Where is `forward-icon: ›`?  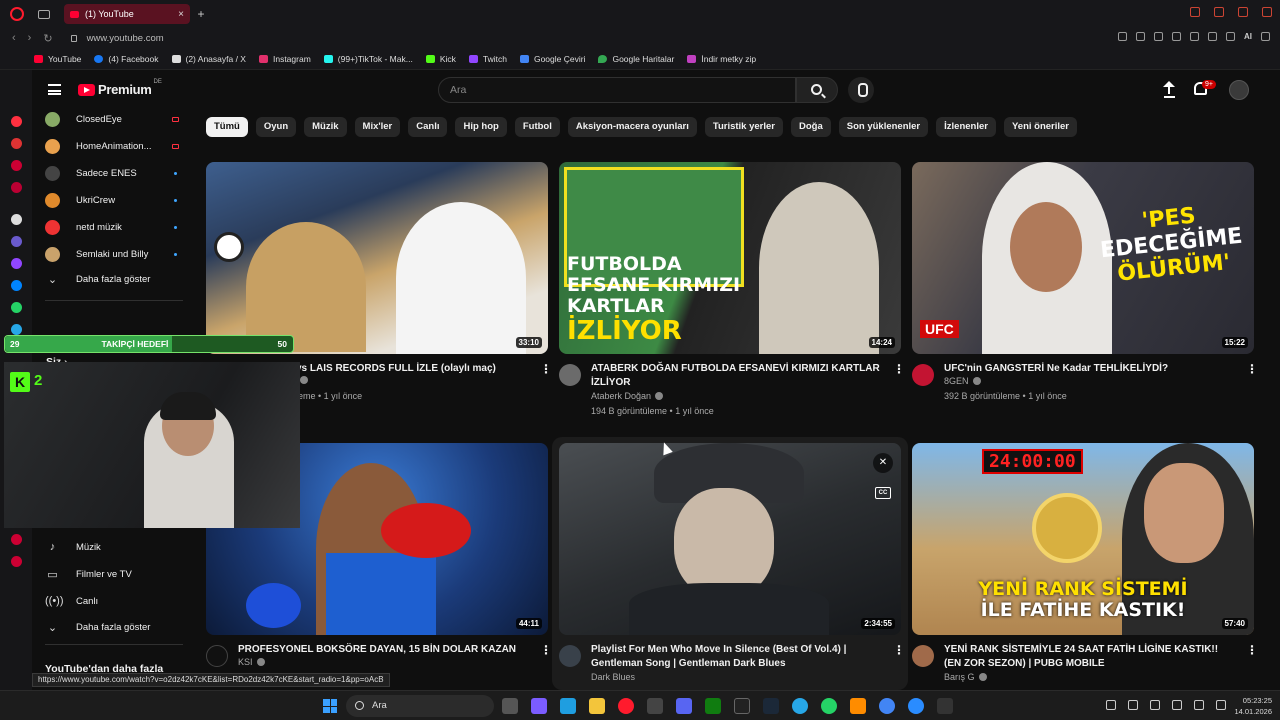 forward-icon: › is located at coordinates (30, 38).